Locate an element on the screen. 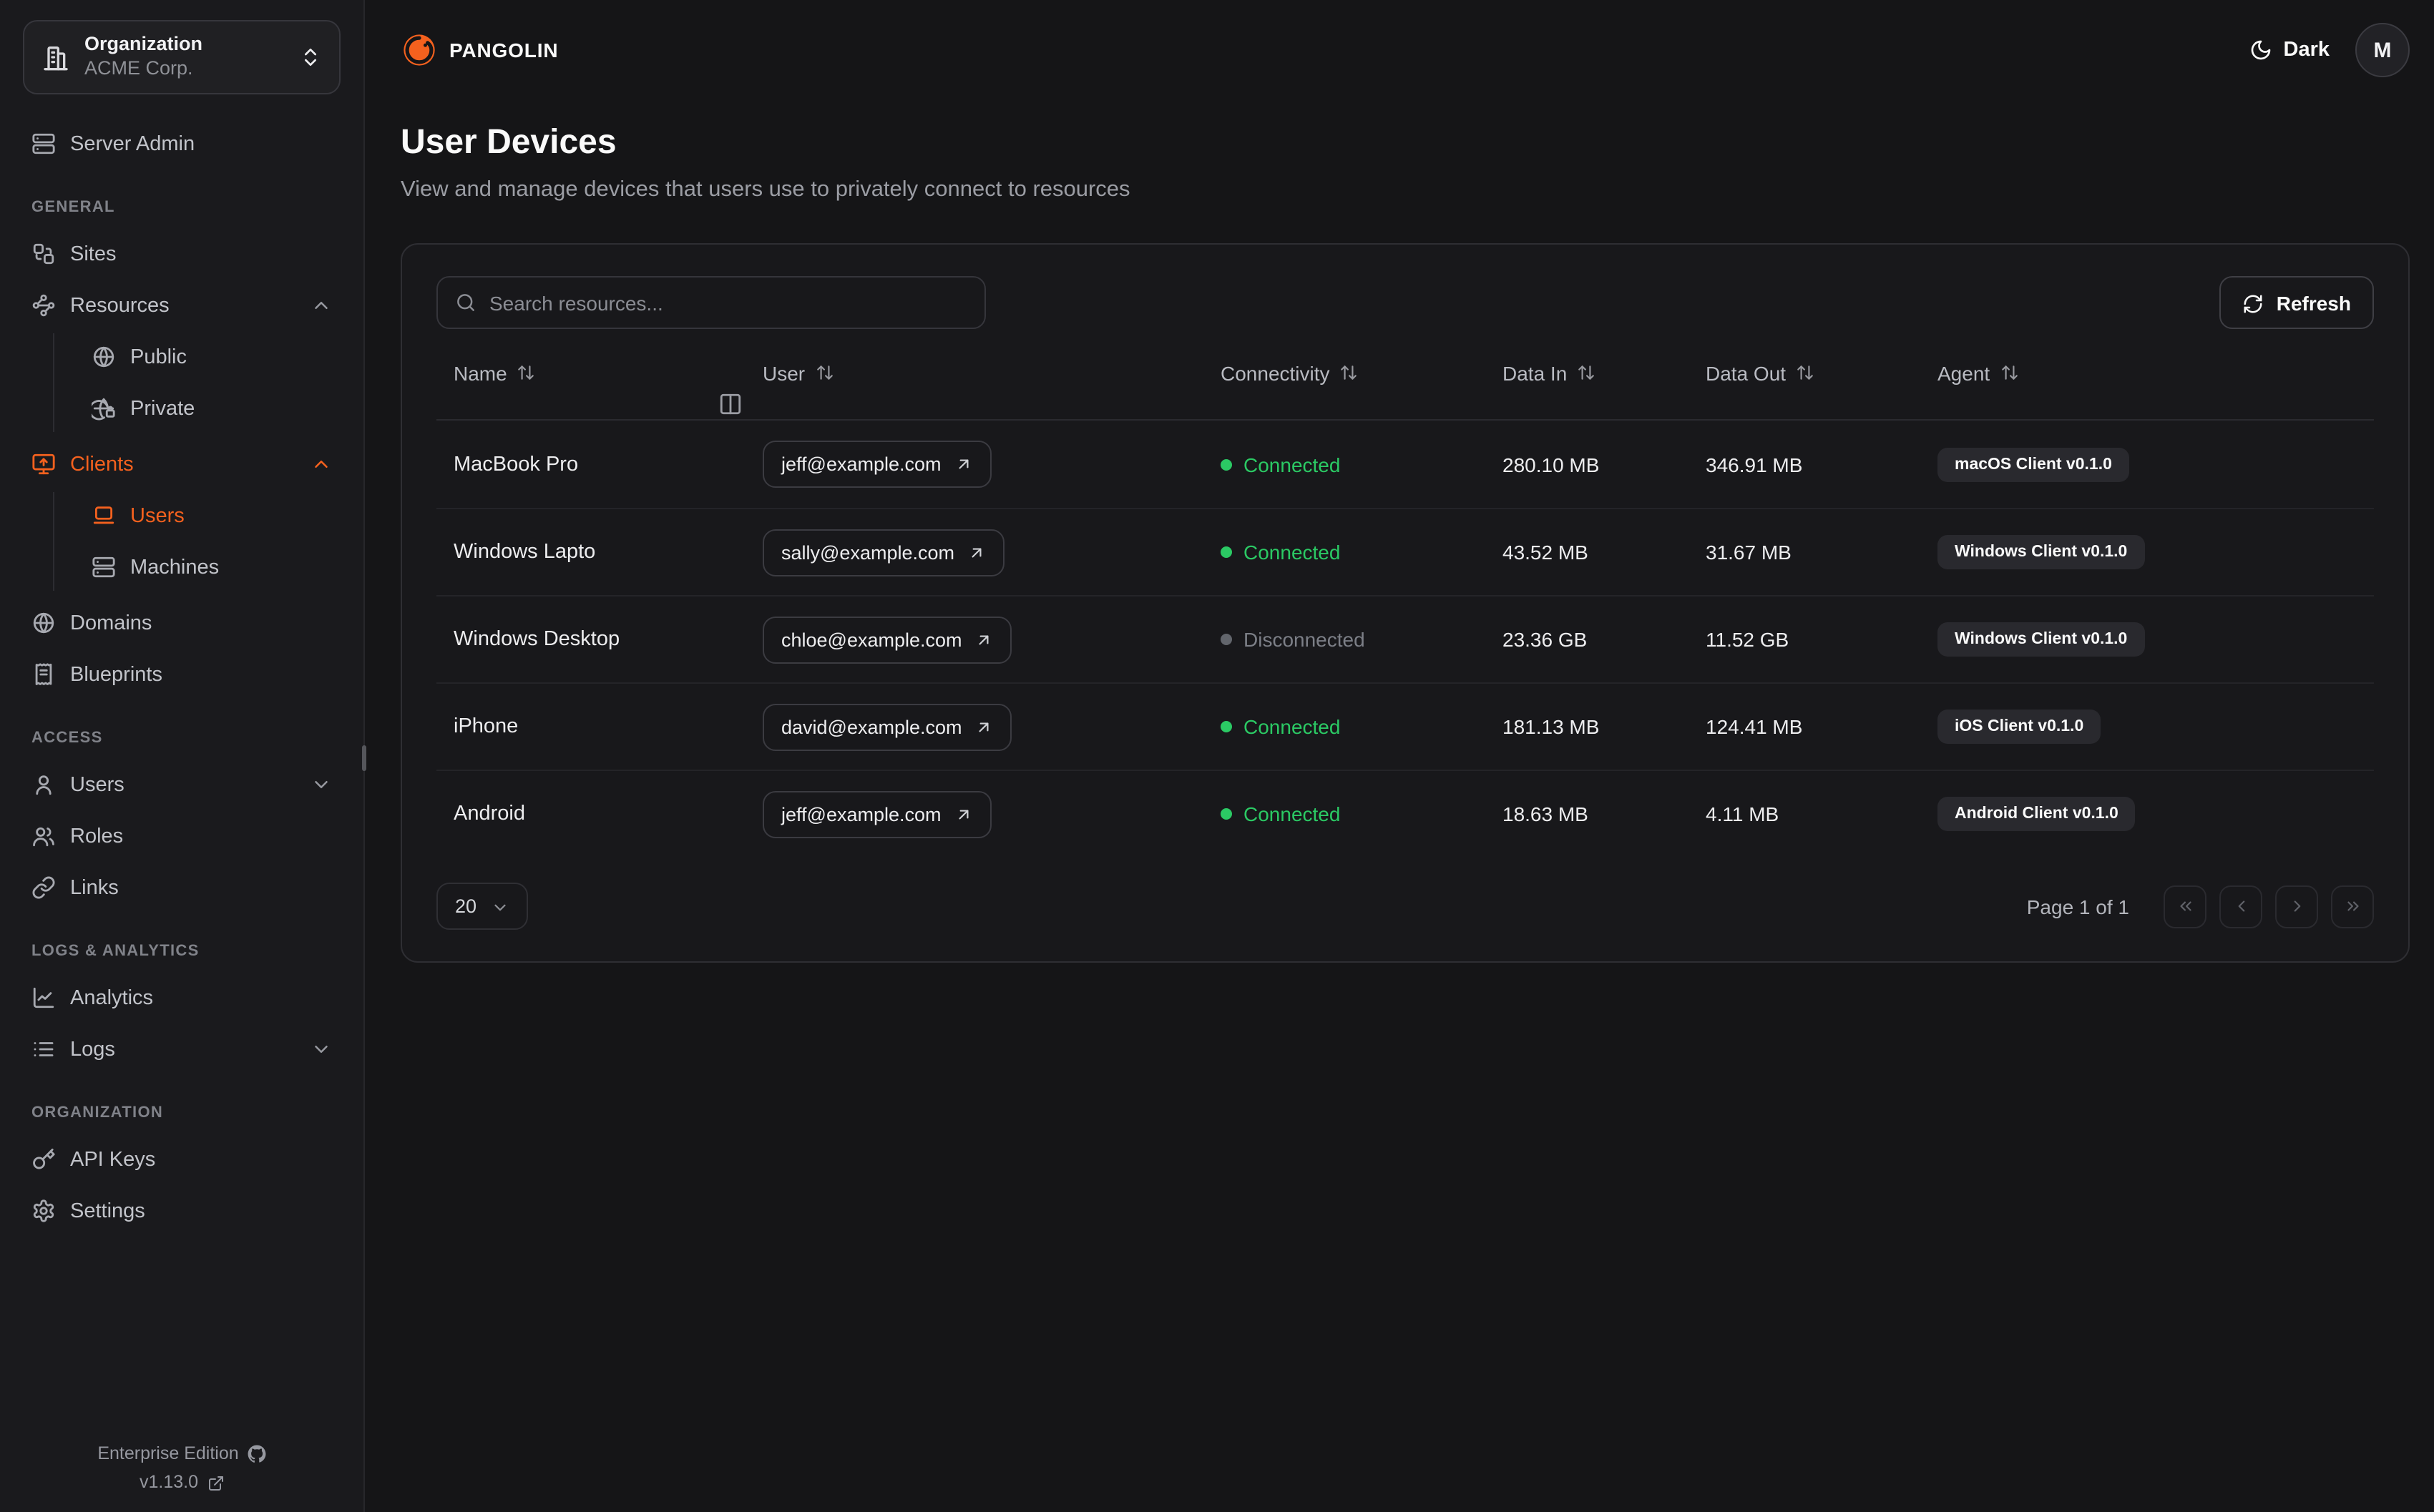 Image resolution: width=2434 pixels, height=1512 pixels. sidebar-item-analytics: Analytics is located at coordinates (182, 997).